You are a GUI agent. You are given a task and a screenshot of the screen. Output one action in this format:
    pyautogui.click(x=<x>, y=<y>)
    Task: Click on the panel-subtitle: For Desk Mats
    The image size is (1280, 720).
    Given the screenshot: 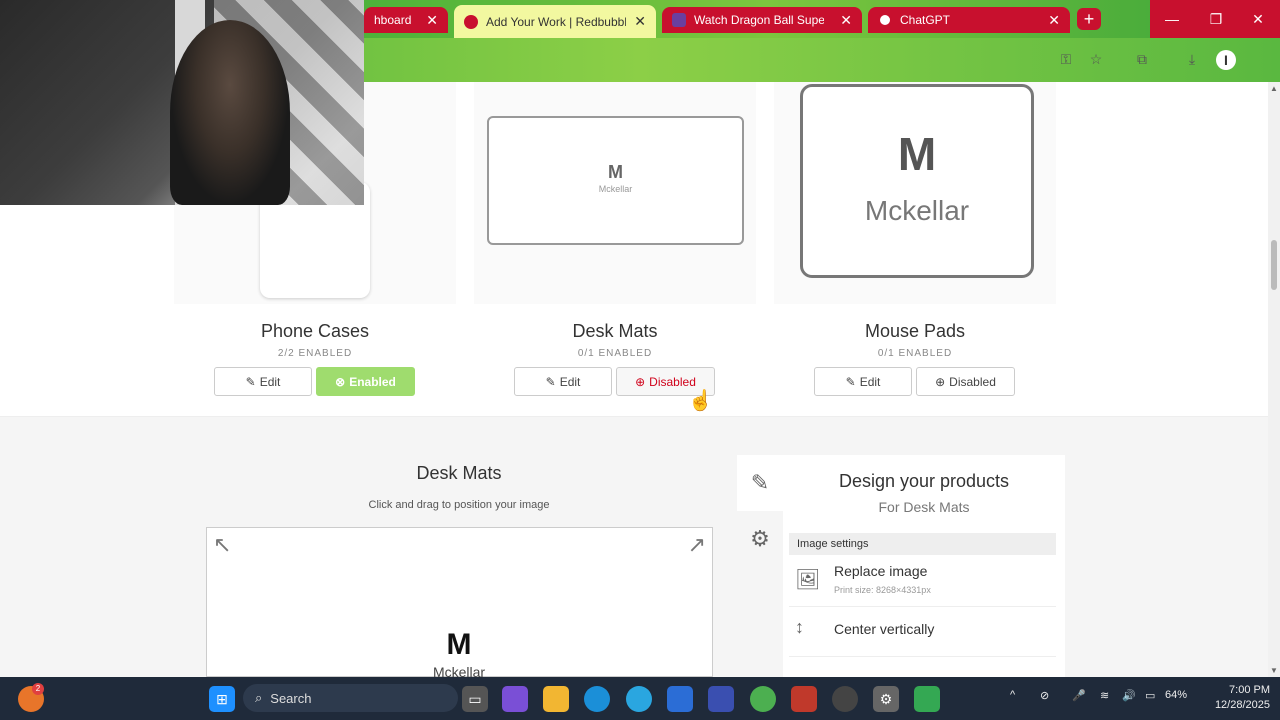 What is the action you would take?
    pyautogui.click(x=924, y=507)
    